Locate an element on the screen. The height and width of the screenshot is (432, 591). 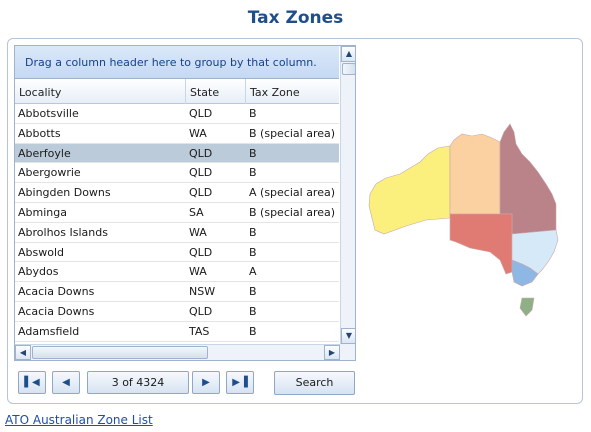
column-header-locality: Locality is located at coordinates (100, 91).